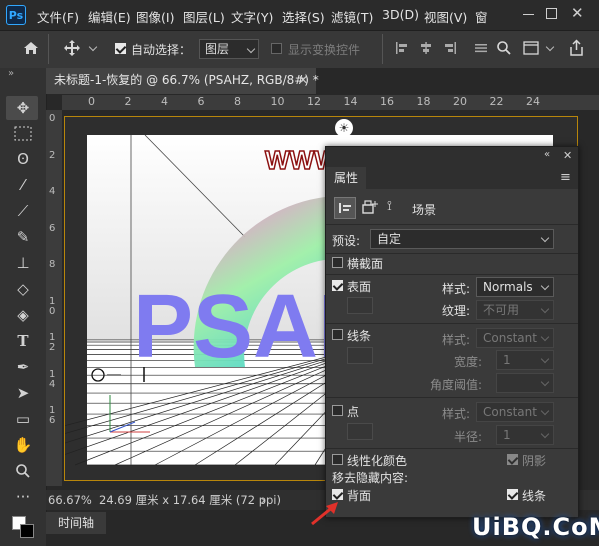  What do you see at coordinates (345, 208) in the screenshot?
I see `scene-tab-active` at bounding box center [345, 208].